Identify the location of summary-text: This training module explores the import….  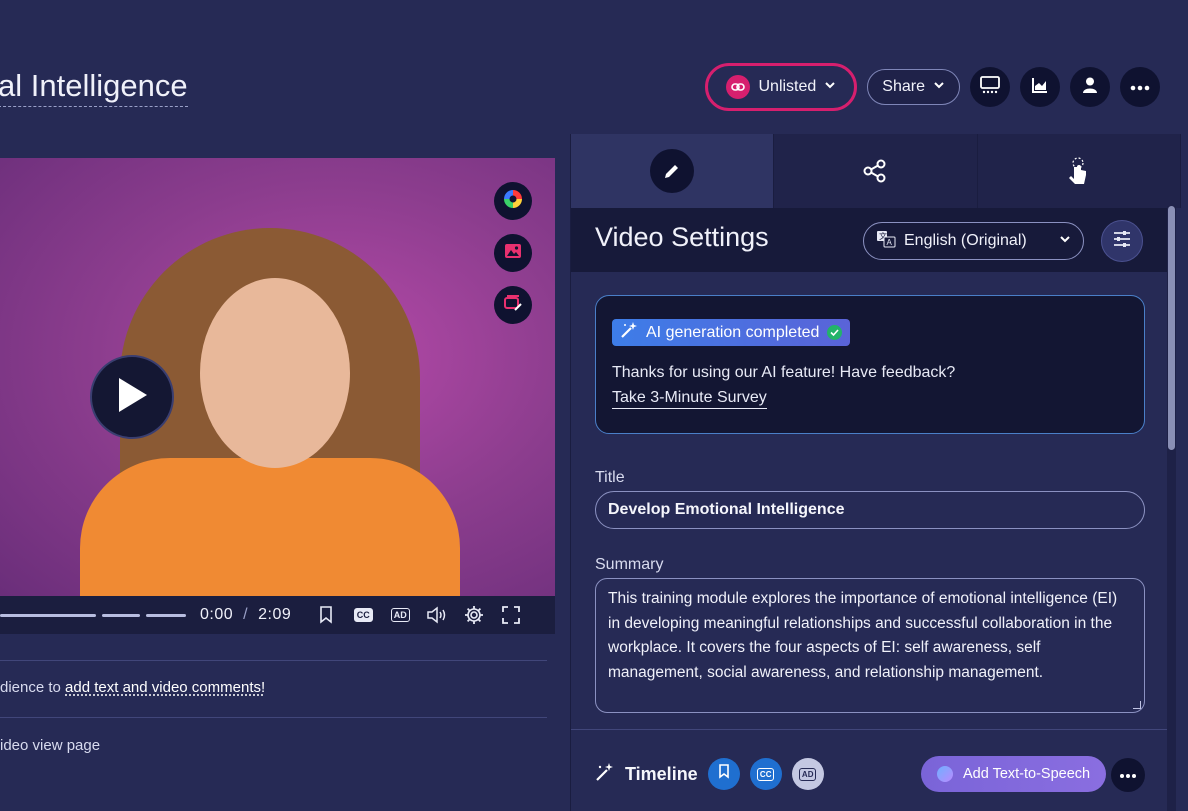
(863, 635).